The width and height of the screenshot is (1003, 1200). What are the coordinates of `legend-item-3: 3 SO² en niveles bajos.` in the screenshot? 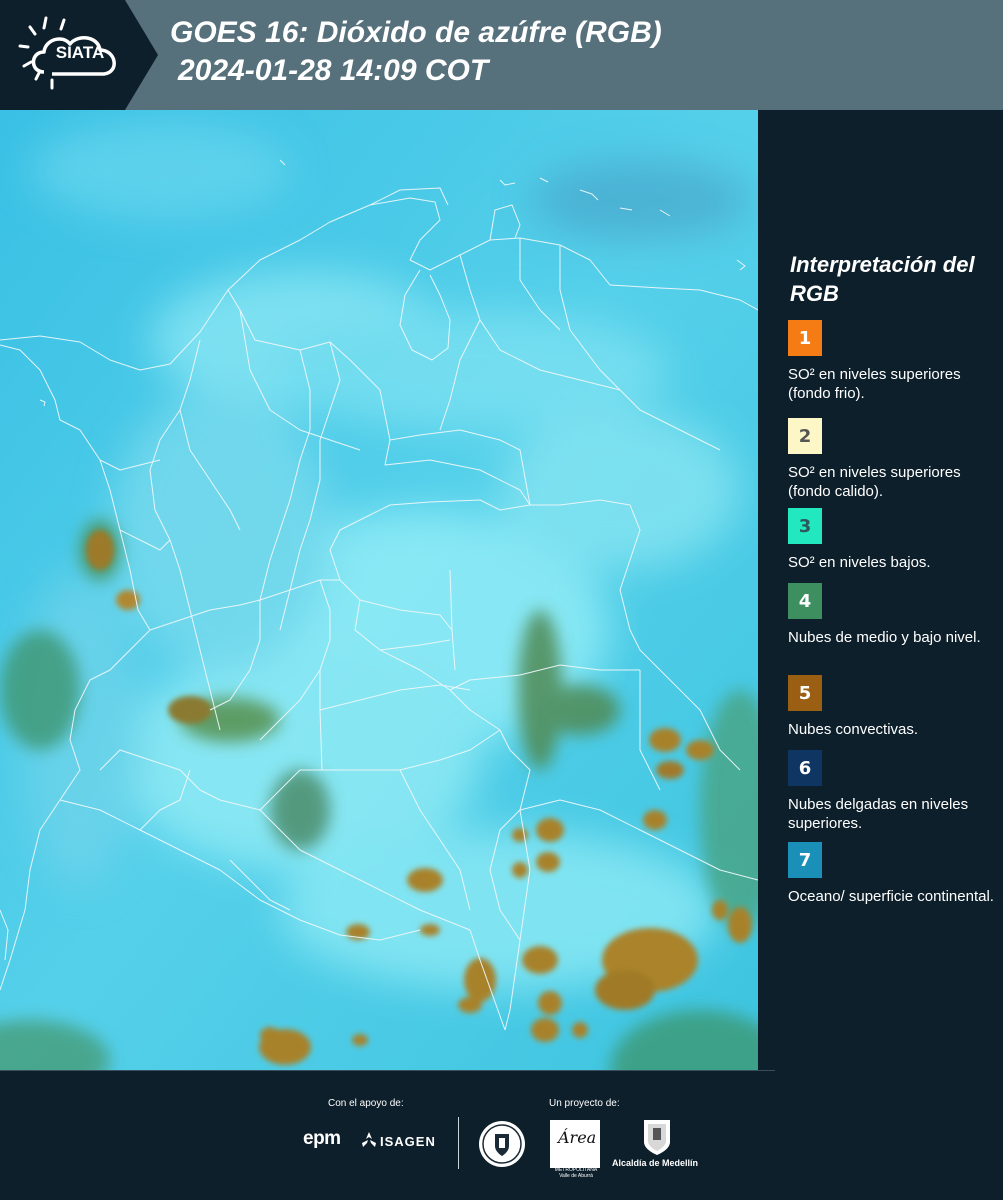 It's located at (893, 540).